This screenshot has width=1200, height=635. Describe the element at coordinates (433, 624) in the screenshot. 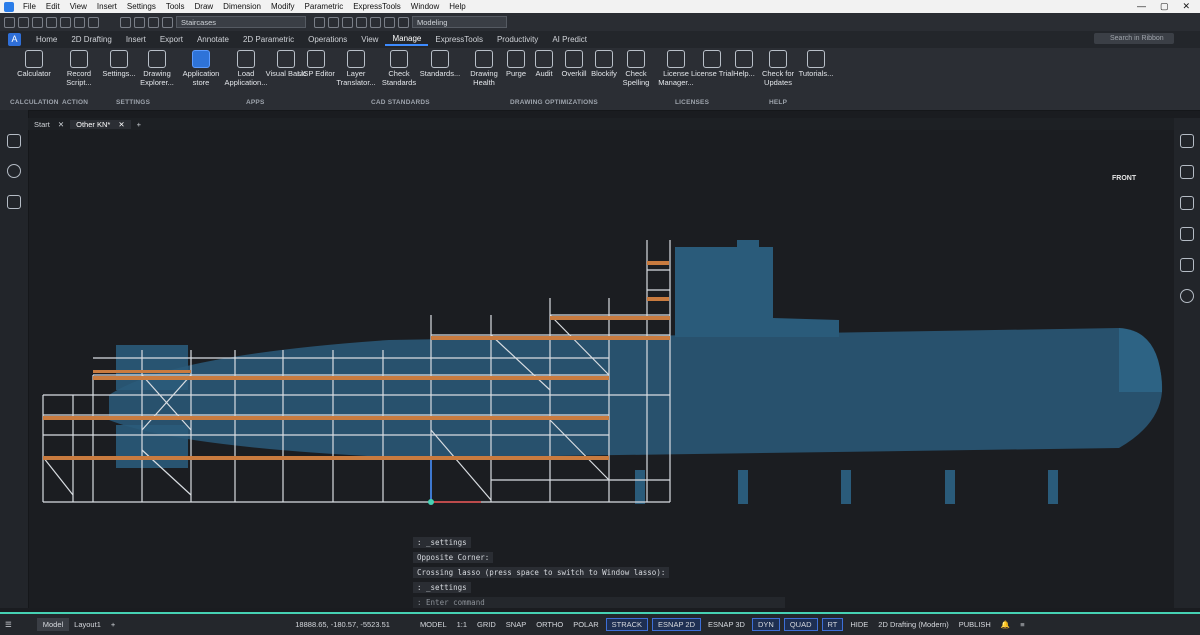

I see `model-space-toggle: MODEL` at that location.